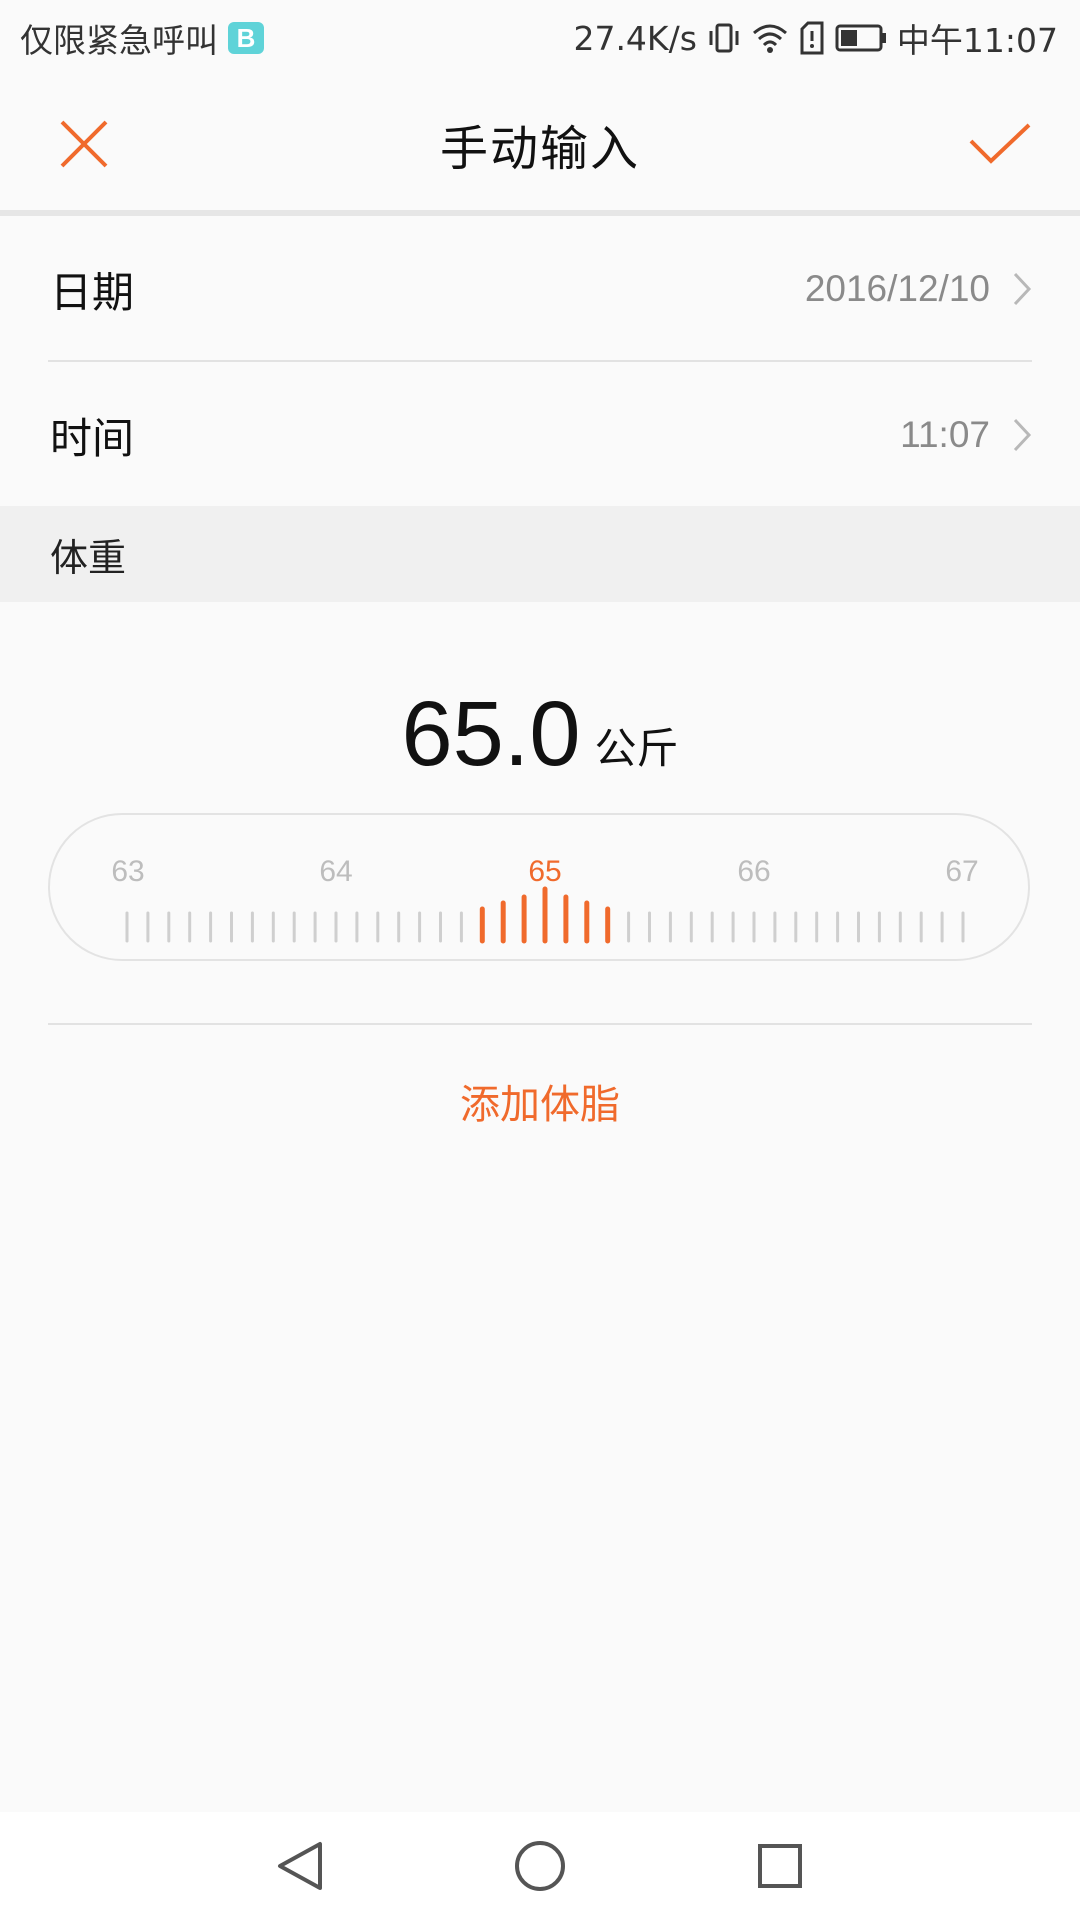 This screenshot has width=1080, height=1920. Describe the element at coordinates (119, 40) in the screenshot. I see `carrier-text: 仅限紧急呼叫` at that location.